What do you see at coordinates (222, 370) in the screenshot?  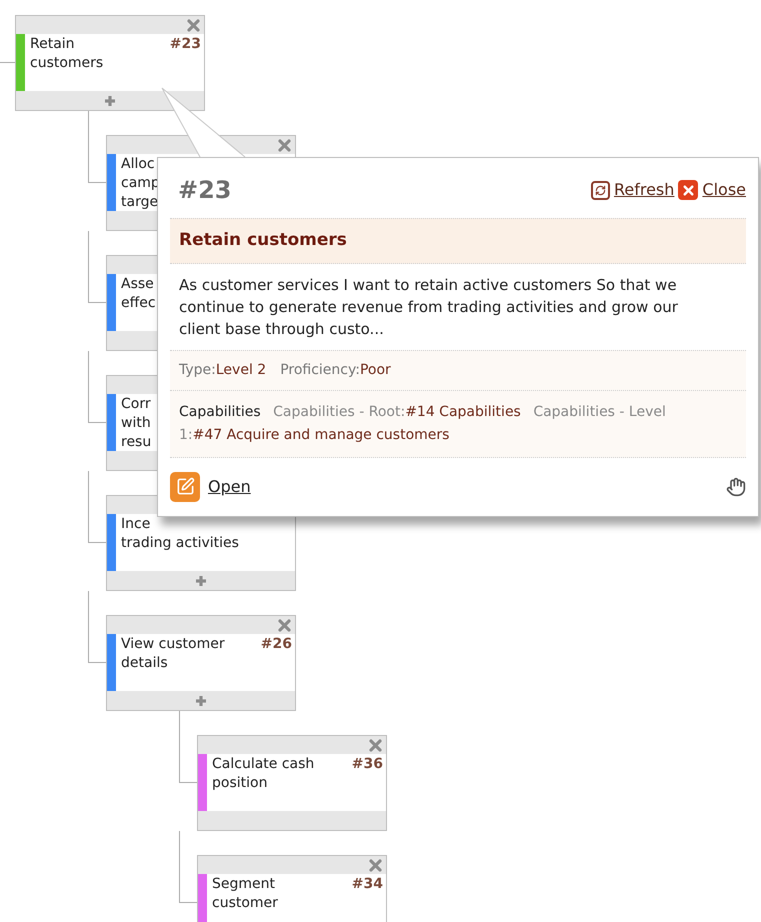 I see `property-text: Type:Level 2` at bounding box center [222, 370].